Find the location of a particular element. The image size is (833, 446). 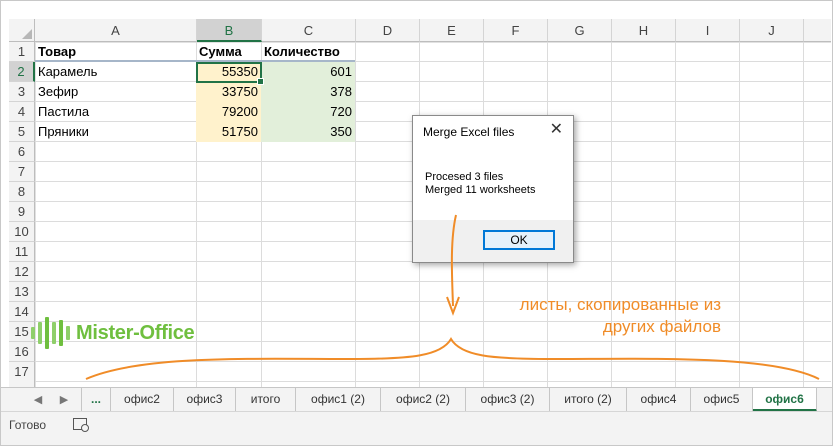

annotation-line2: других файлов is located at coordinates (661, 326).